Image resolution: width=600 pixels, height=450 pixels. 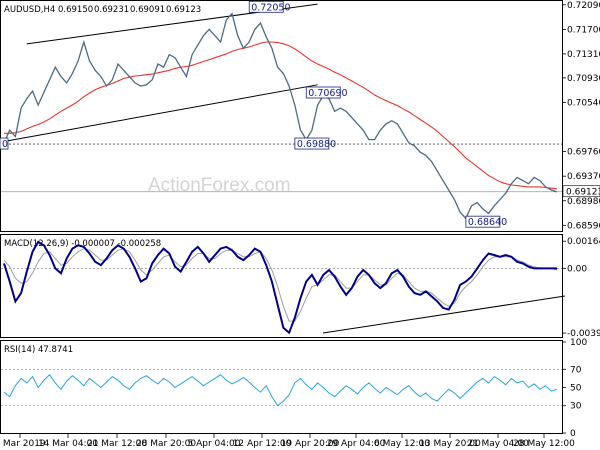 I want to click on price-annotation-label: 0.69880, so click(x=316, y=144).